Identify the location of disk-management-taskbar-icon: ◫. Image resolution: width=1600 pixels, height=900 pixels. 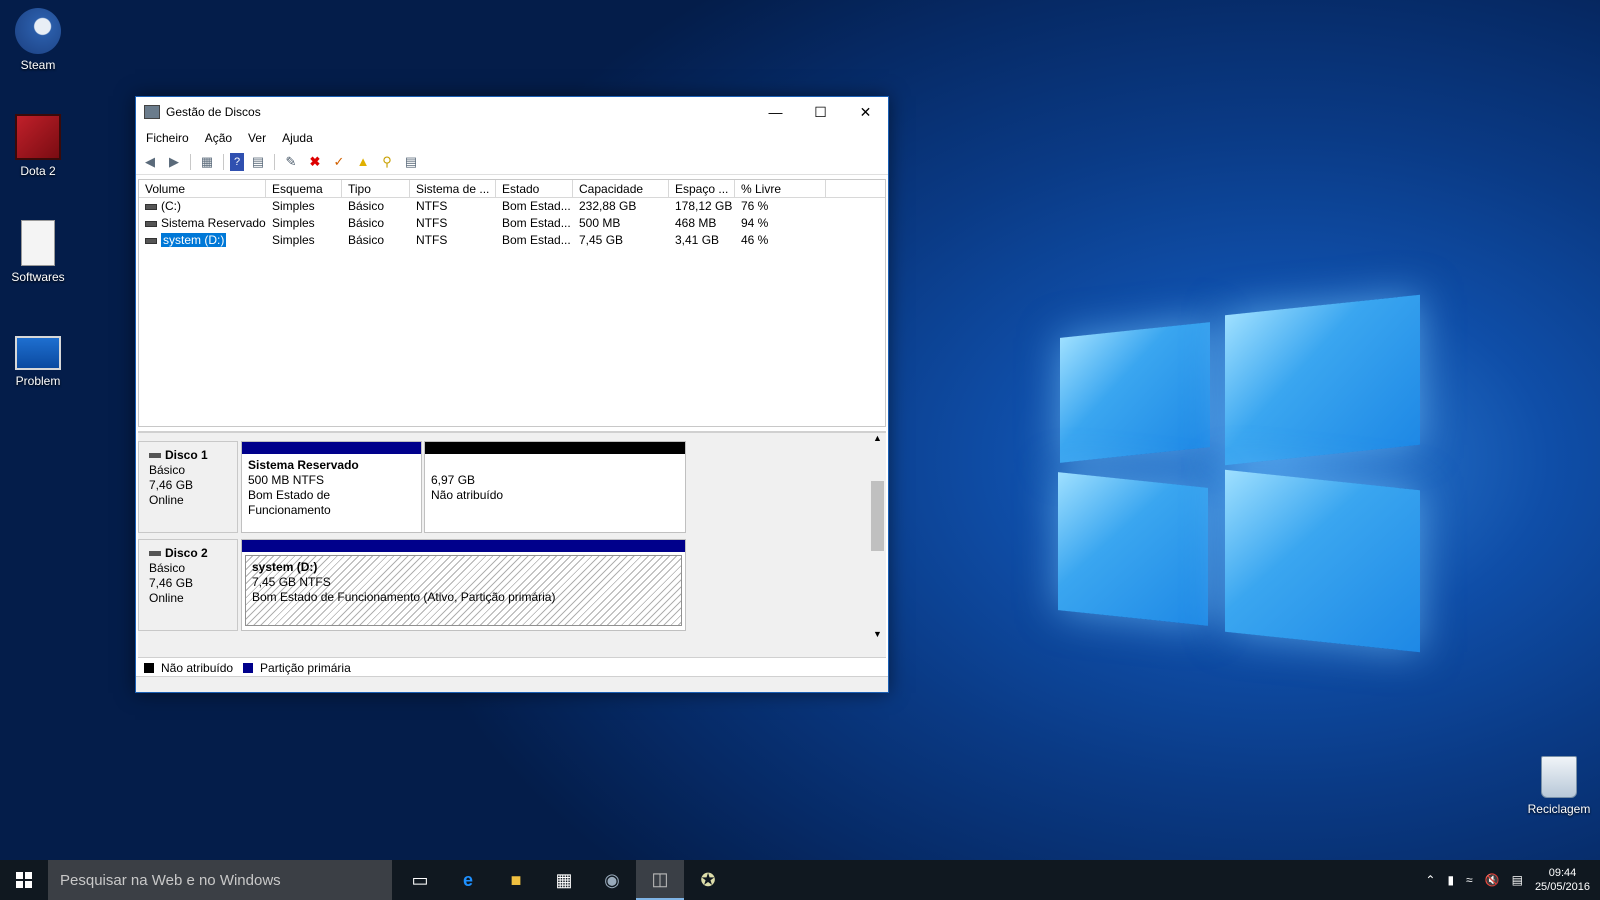
(660, 880).